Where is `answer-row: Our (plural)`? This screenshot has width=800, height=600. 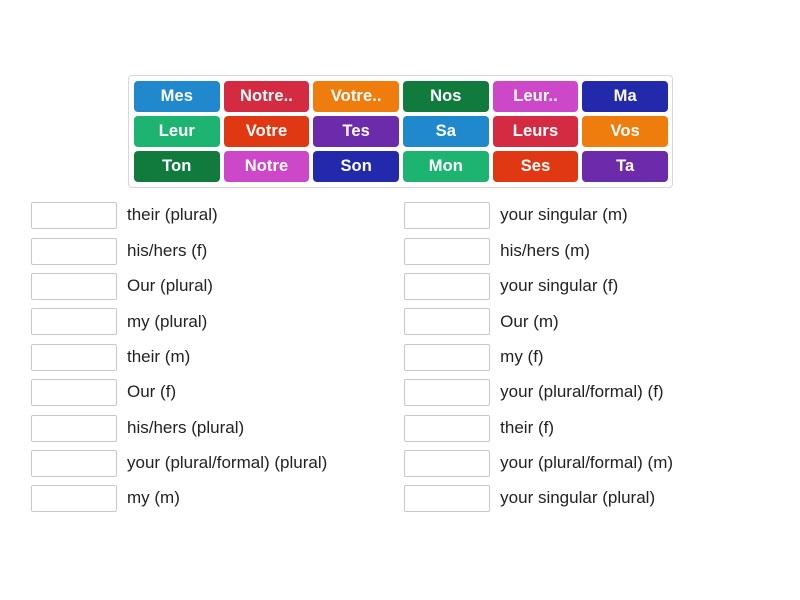 answer-row: Our (plural) is located at coordinates (213, 286).